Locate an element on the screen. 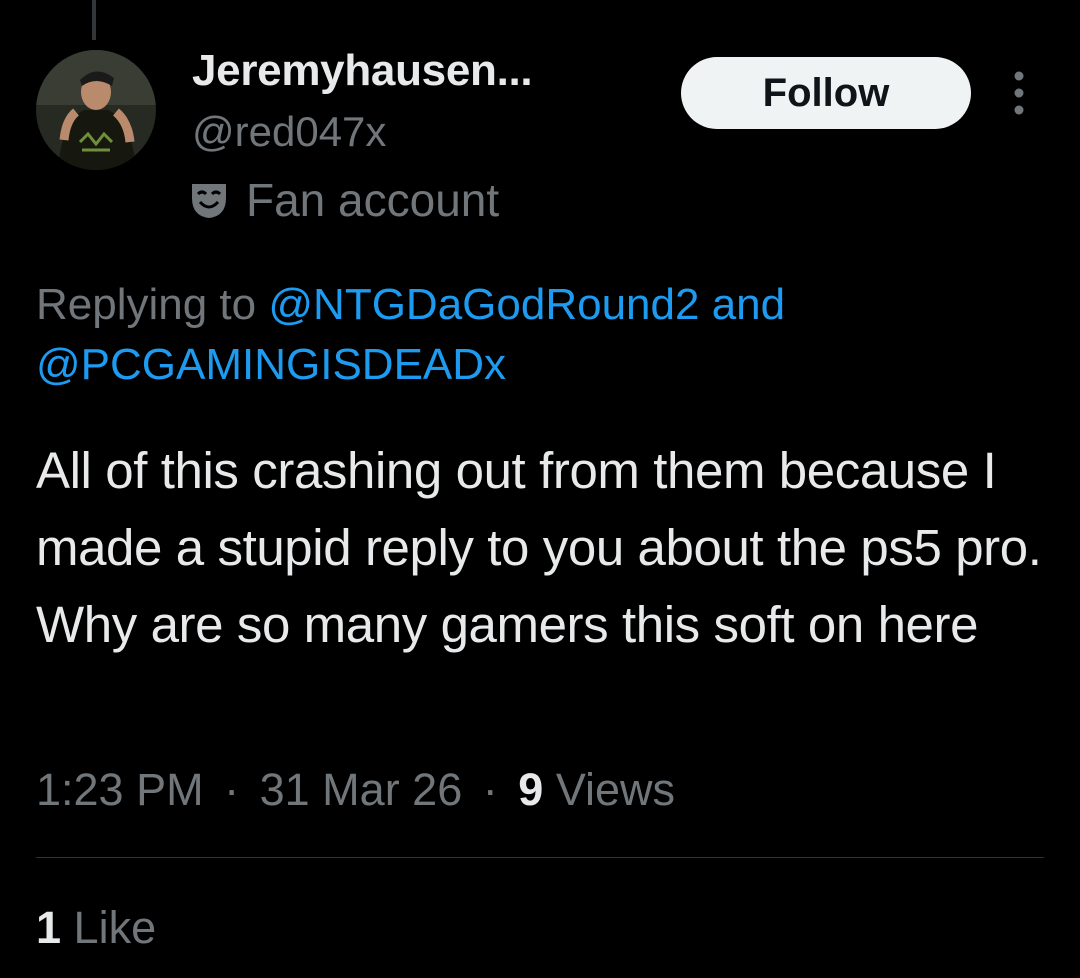 Image resolution: width=1080 pixels, height=978 pixels. views-count: 9 is located at coordinates (531, 789).